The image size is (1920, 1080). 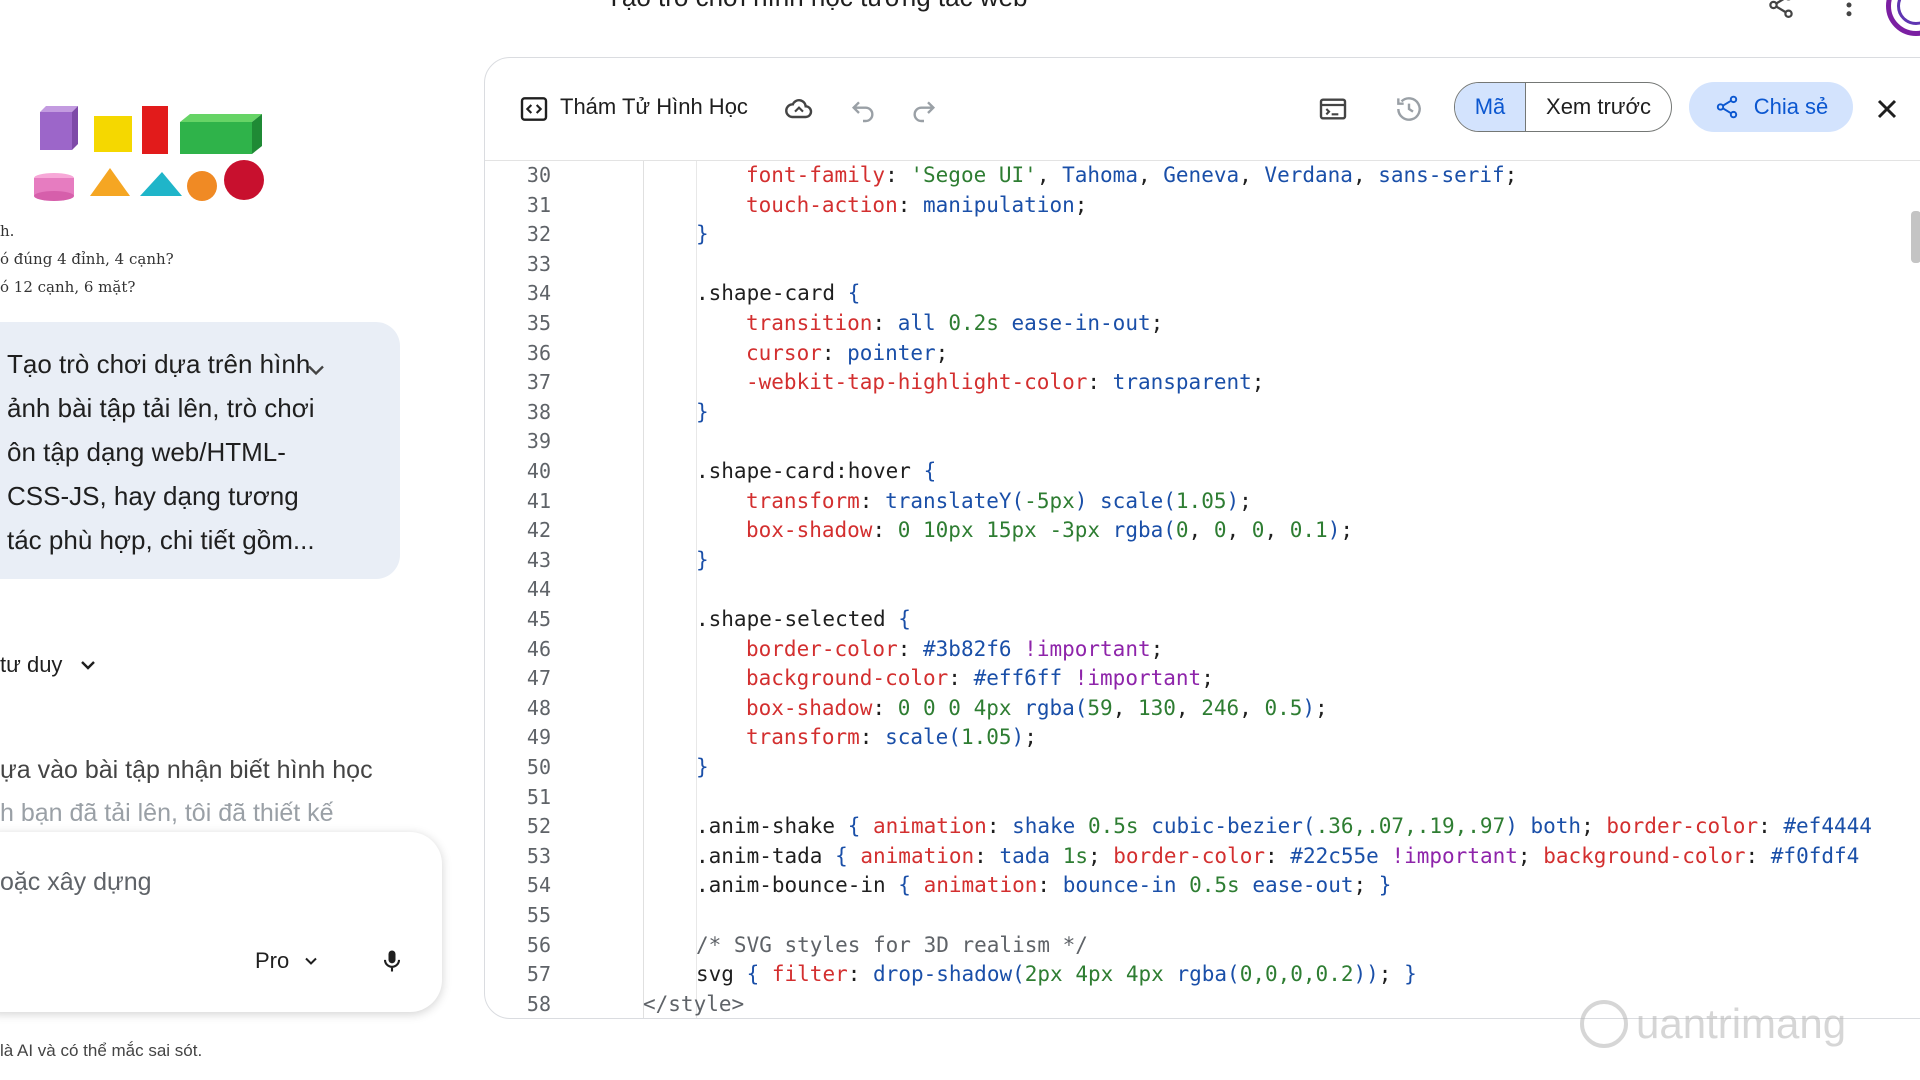 I want to click on vertical-scrollbar, so click(x=1915, y=237).